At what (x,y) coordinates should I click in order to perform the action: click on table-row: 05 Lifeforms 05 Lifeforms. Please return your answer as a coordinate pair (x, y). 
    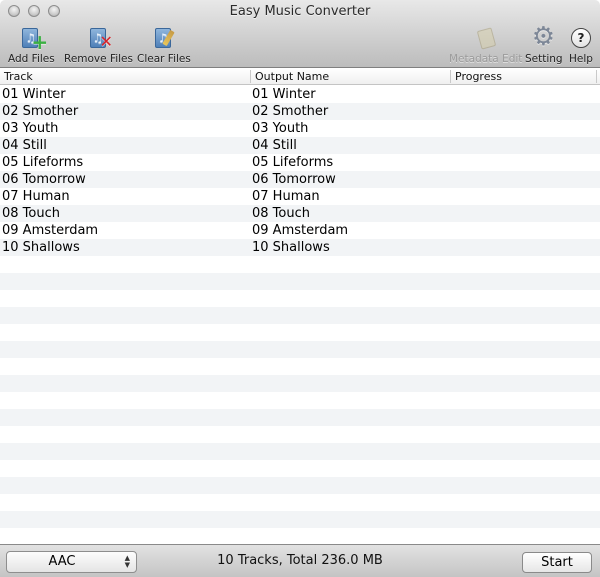
    Looking at the image, I should click on (300, 162).